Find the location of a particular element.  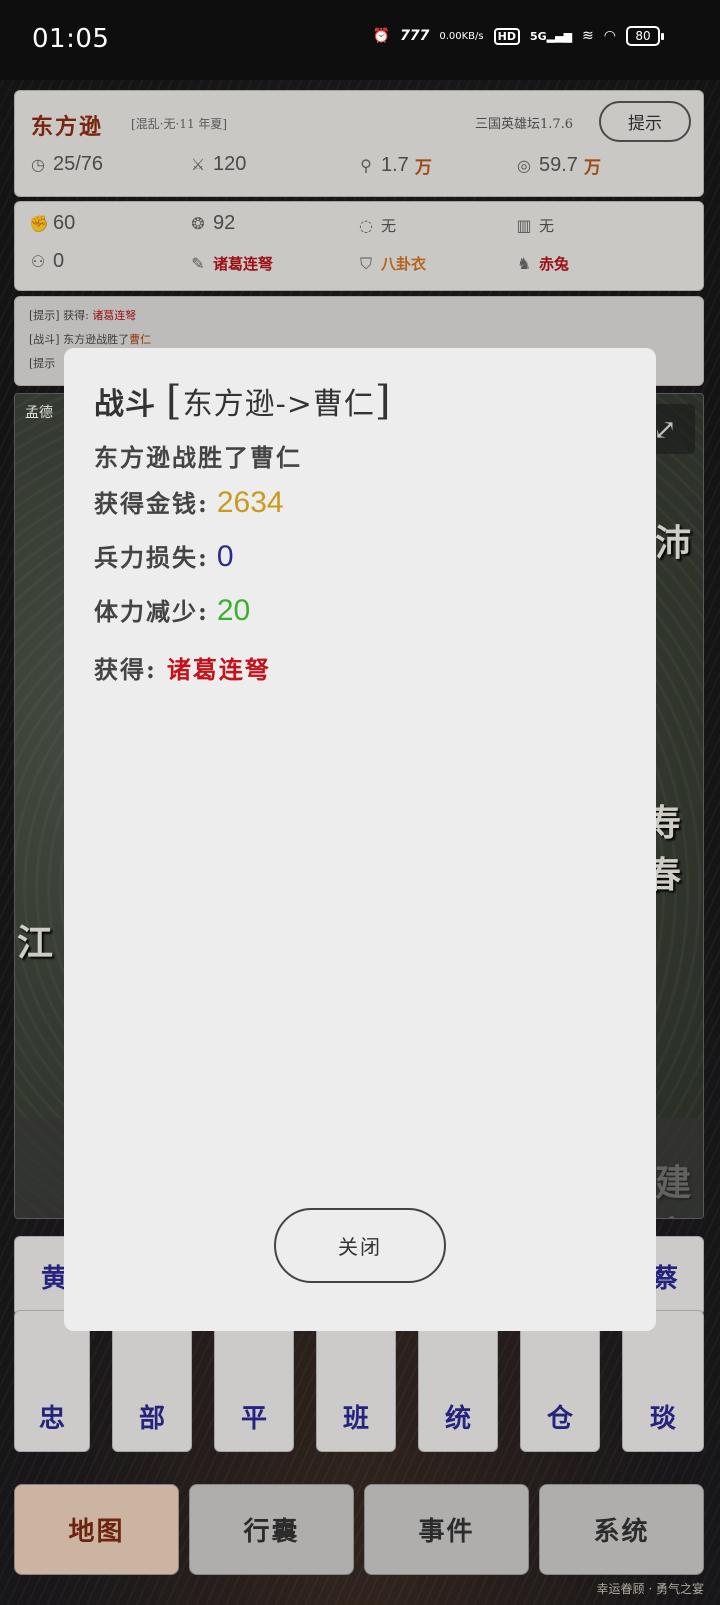

dialog-title: 战斗 [ 东方逊->曹仁 ] is located at coordinates (243, 401).